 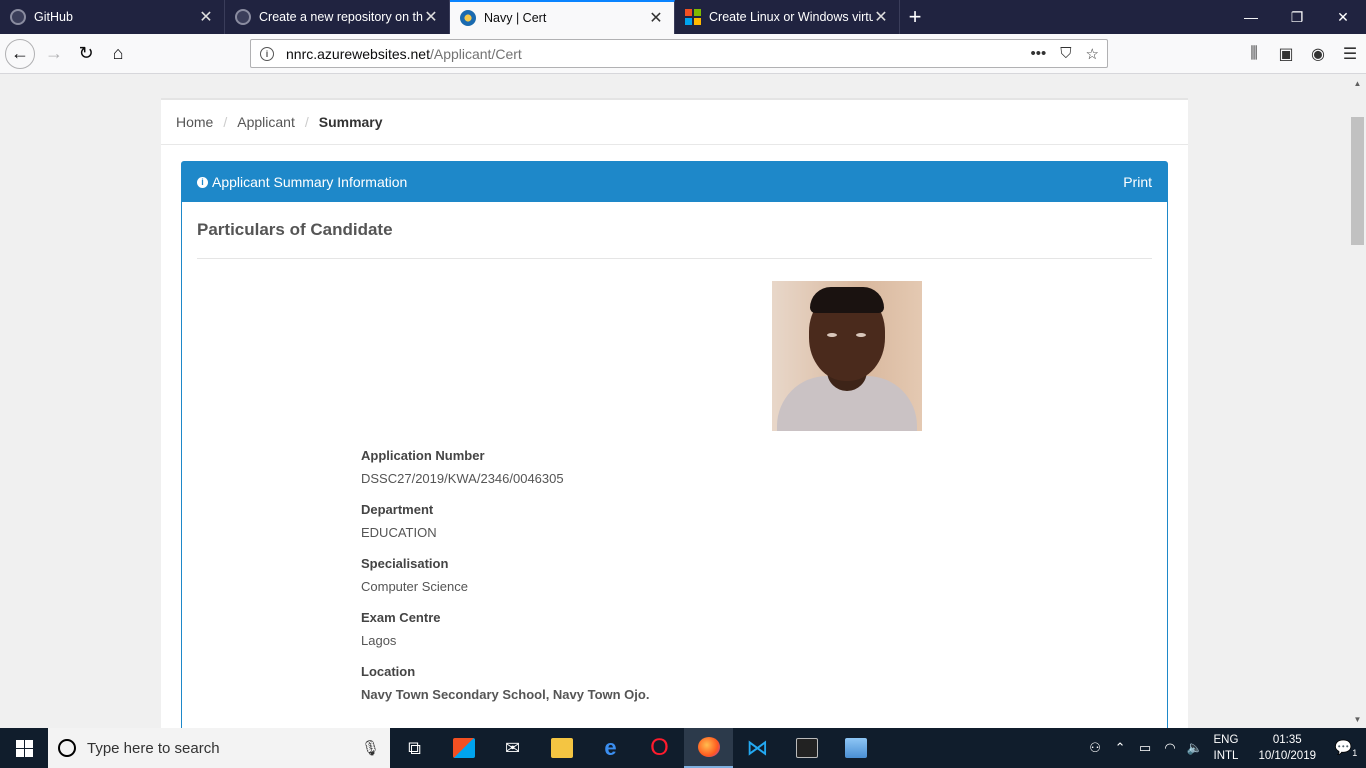 What do you see at coordinates (674, 258) in the screenshot?
I see `section-divider` at bounding box center [674, 258].